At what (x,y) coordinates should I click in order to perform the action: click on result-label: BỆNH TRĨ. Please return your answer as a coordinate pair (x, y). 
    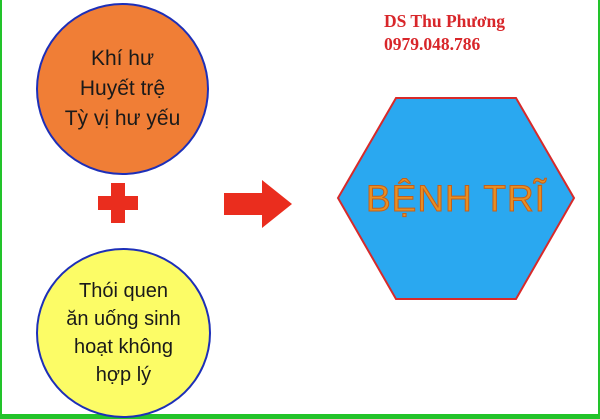
    Looking at the image, I should click on (455, 198).